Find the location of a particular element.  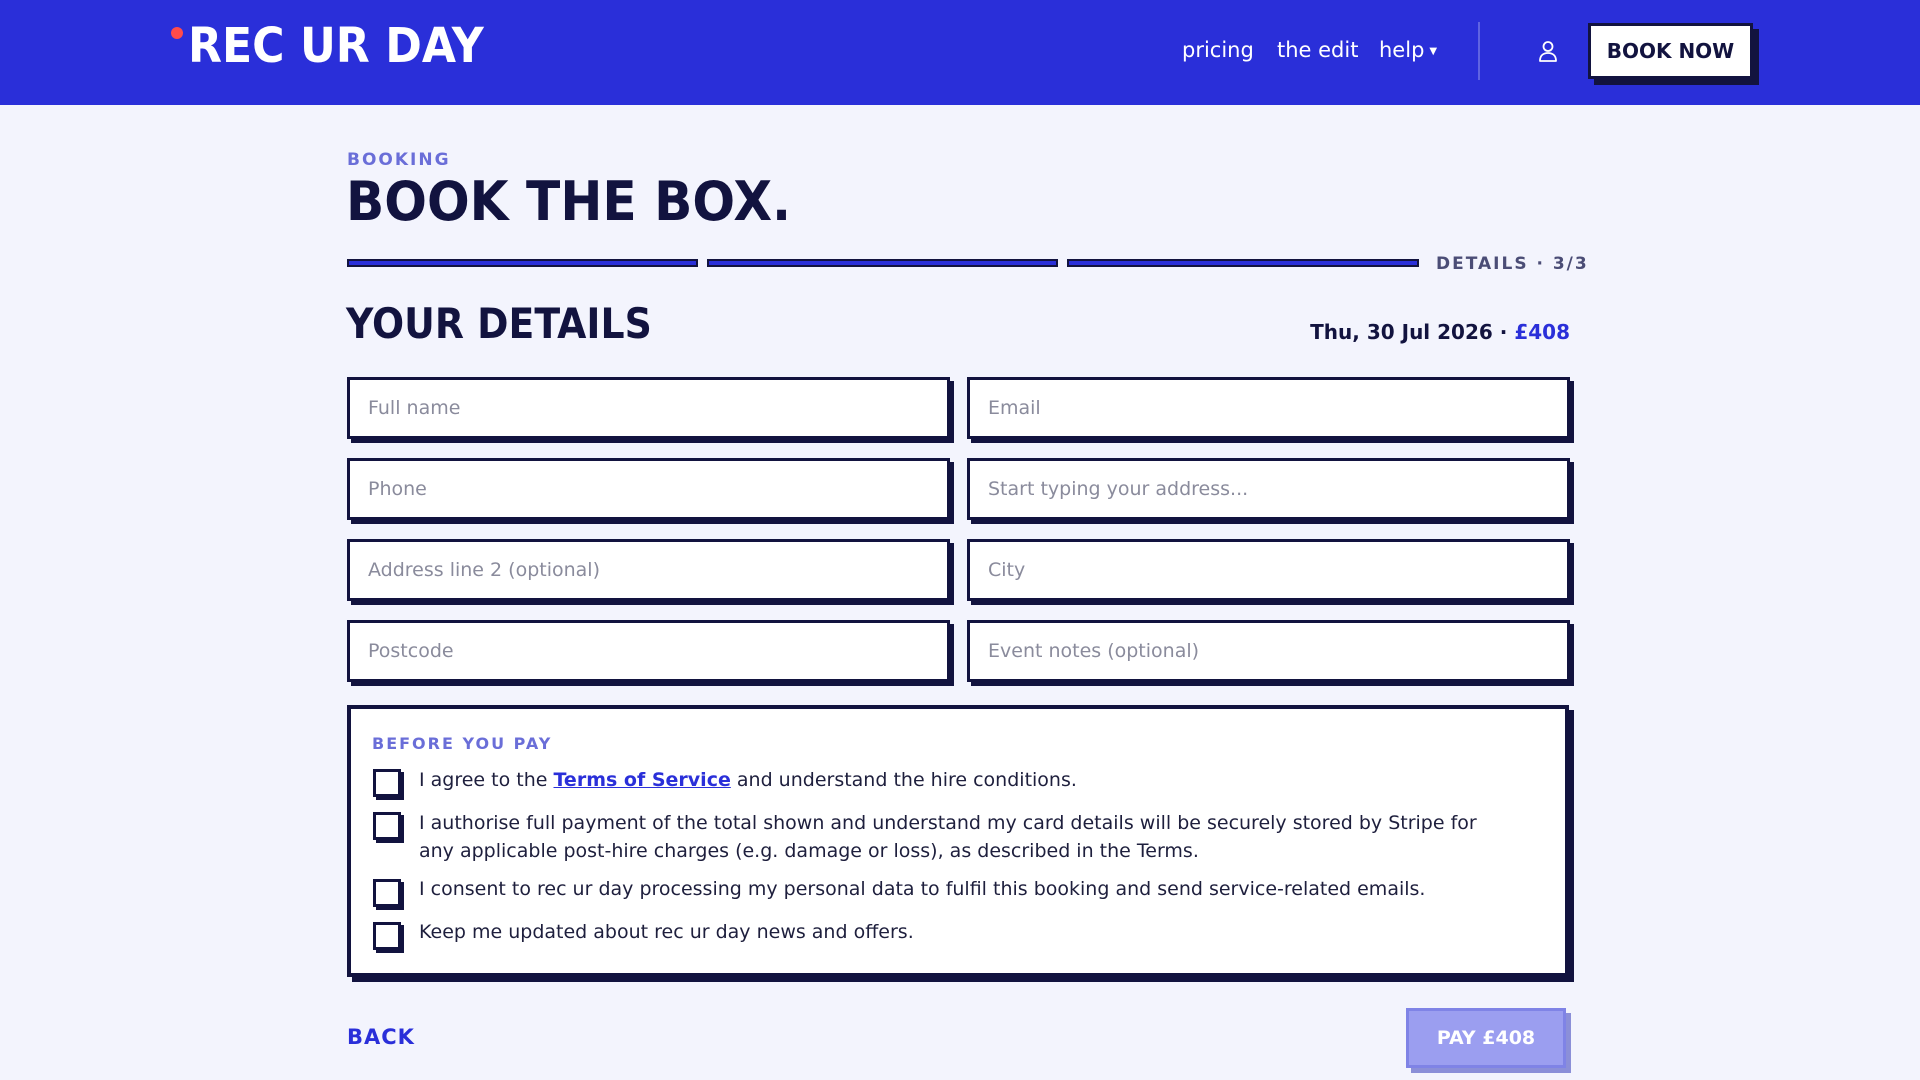

step-indicator: DETAILS · 3/3 is located at coordinates (1512, 264).